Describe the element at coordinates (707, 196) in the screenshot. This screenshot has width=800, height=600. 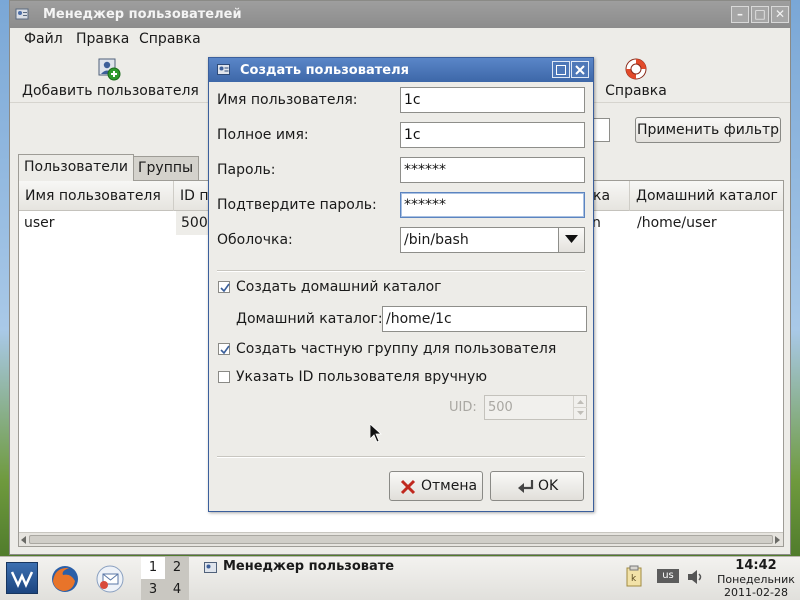
I see `column-home-dir: Домашний каталог` at that location.